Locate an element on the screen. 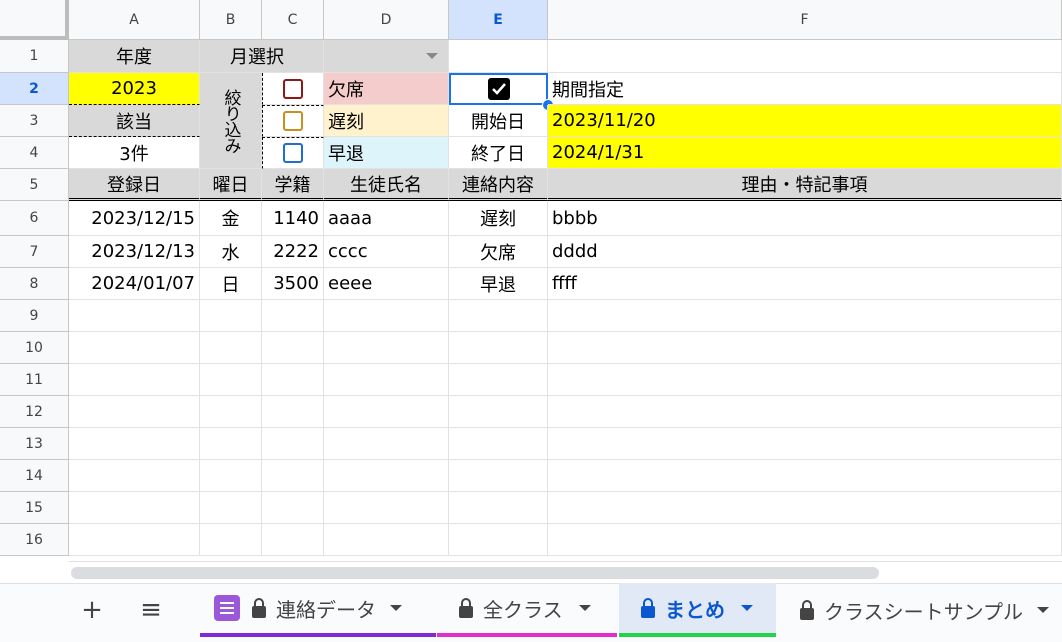 This screenshot has width=1062, height=642. table-header-weekday: 曜日 is located at coordinates (231, 185).